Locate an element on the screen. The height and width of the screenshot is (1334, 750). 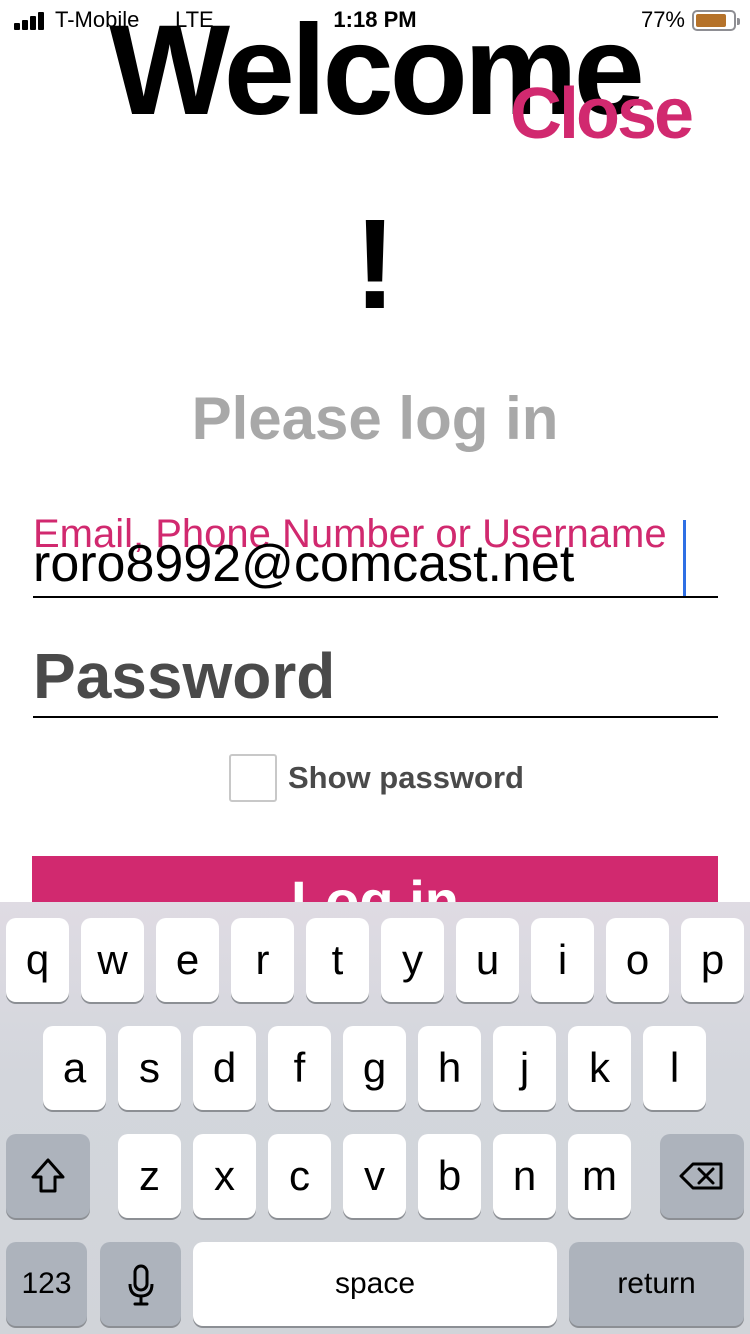
dictation-key is located at coordinates (140, 1284).